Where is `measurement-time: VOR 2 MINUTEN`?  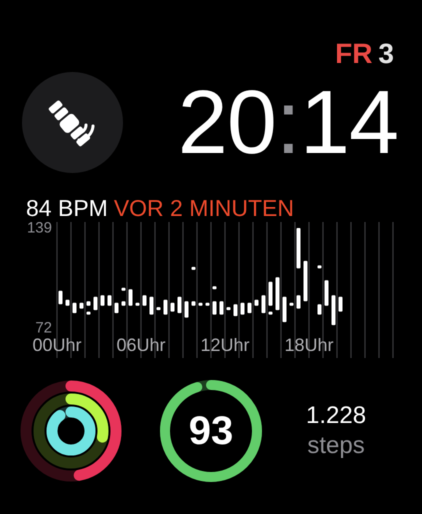 measurement-time: VOR 2 MINUTEN is located at coordinates (204, 208).